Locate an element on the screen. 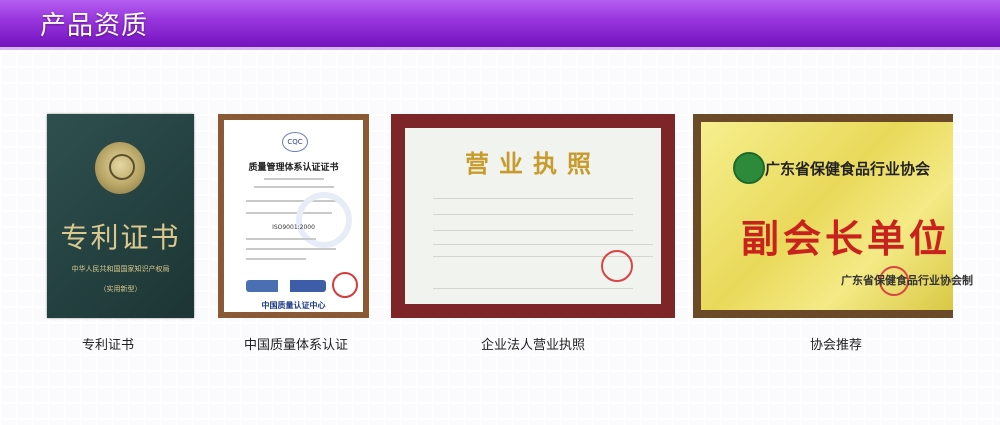 The height and width of the screenshot is (425, 1000). caption-patent: 专利证书 is located at coordinates (108, 345).